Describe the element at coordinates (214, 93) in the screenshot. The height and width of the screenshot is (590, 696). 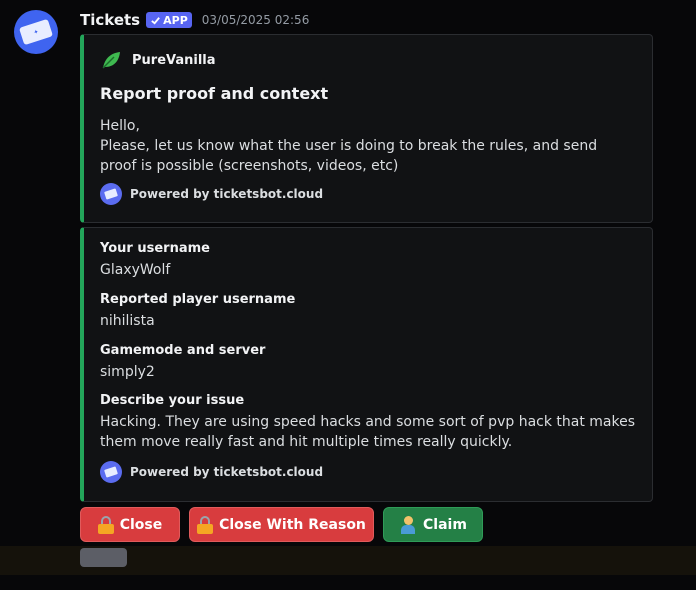
I see `embed-title: Report proof and context` at that location.